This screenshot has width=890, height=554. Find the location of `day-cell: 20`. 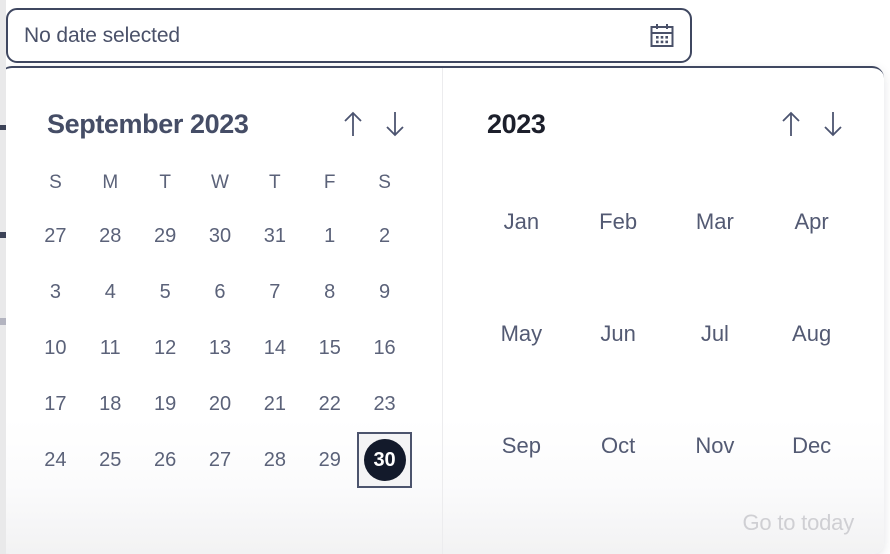

day-cell: 20 is located at coordinates (220, 404).